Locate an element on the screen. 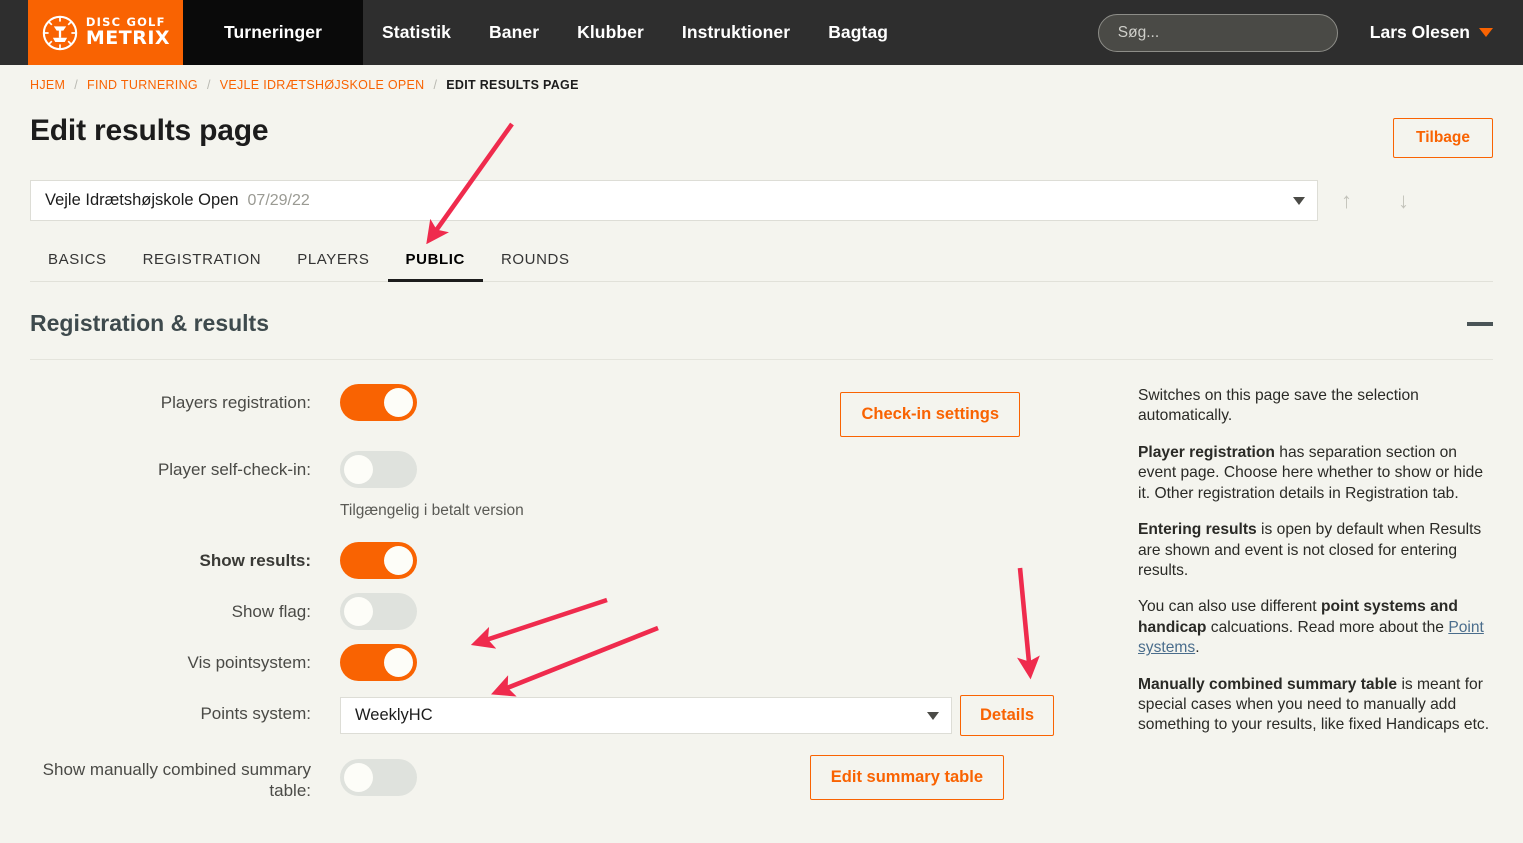 The width and height of the screenshot is (1523, 843). show-flag-label: Show flag: is located at coordinates (271, 611).